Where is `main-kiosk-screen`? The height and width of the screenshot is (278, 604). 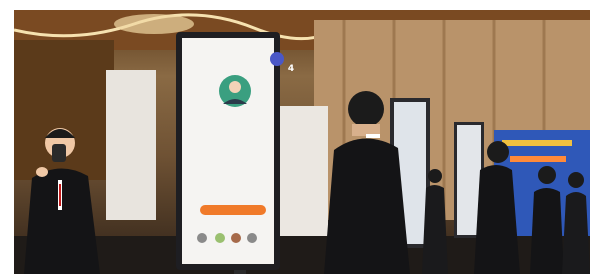
main-kiosk-screen is located at coordinates (228, 151).